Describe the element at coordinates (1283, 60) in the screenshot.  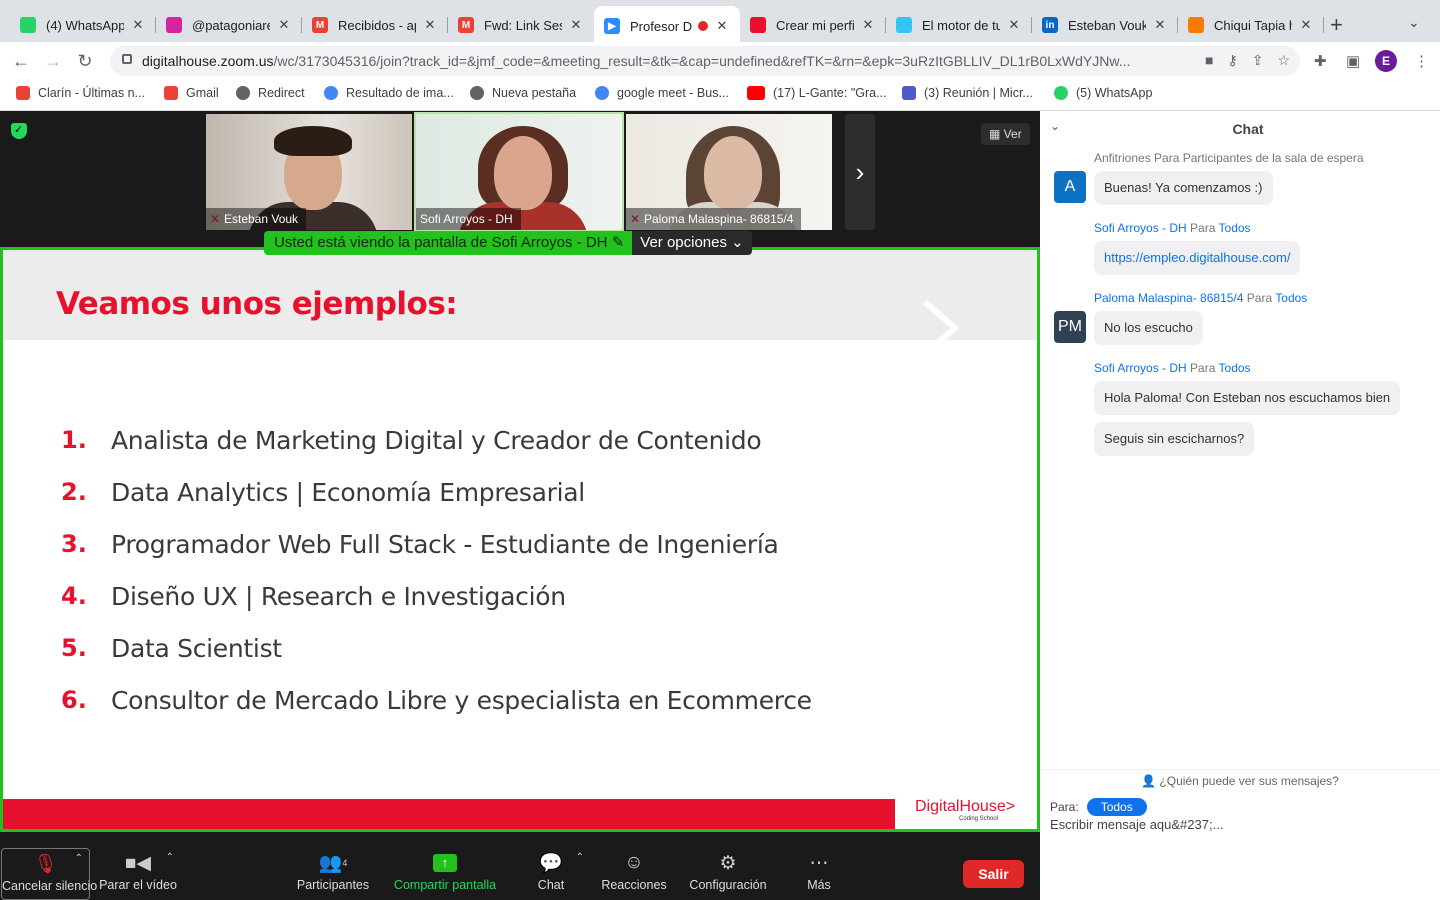
I see `bookmark-star-icon: ☆` at that location.